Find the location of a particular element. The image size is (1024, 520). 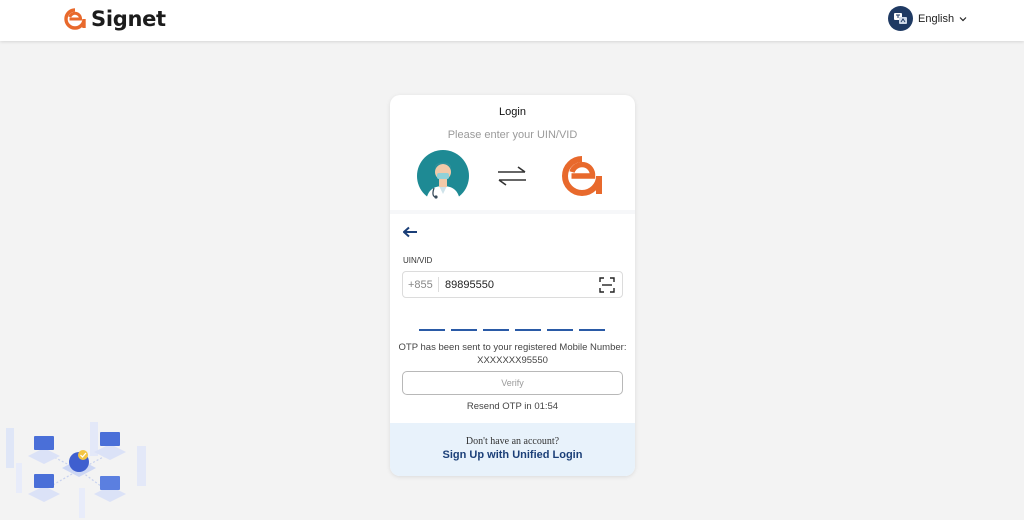

brand-logo: Signet is located at coordinates (114, 19).